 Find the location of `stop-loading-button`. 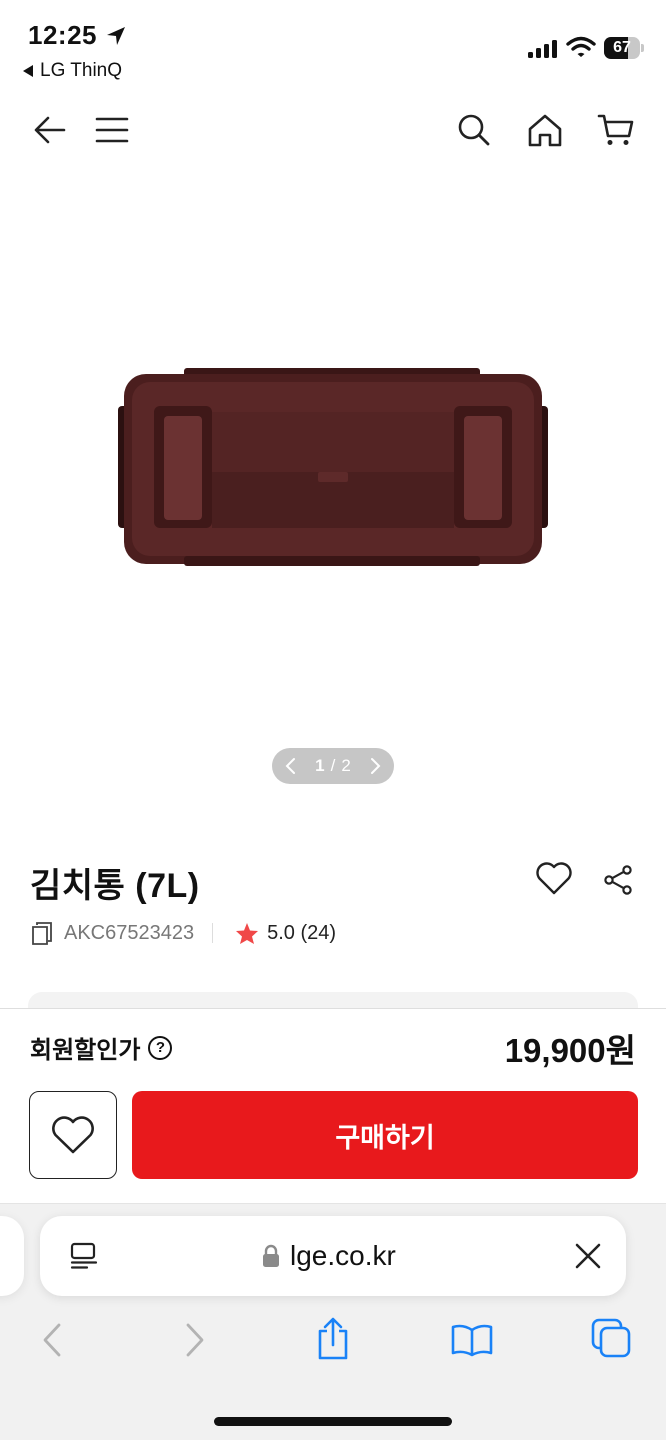

stop-loading-button is located at coordinates (588, 1256).